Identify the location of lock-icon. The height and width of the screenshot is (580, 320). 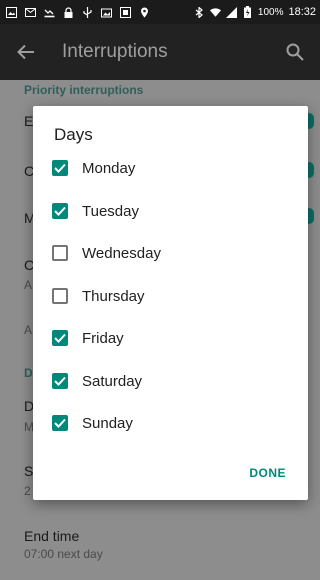
(68, 12).